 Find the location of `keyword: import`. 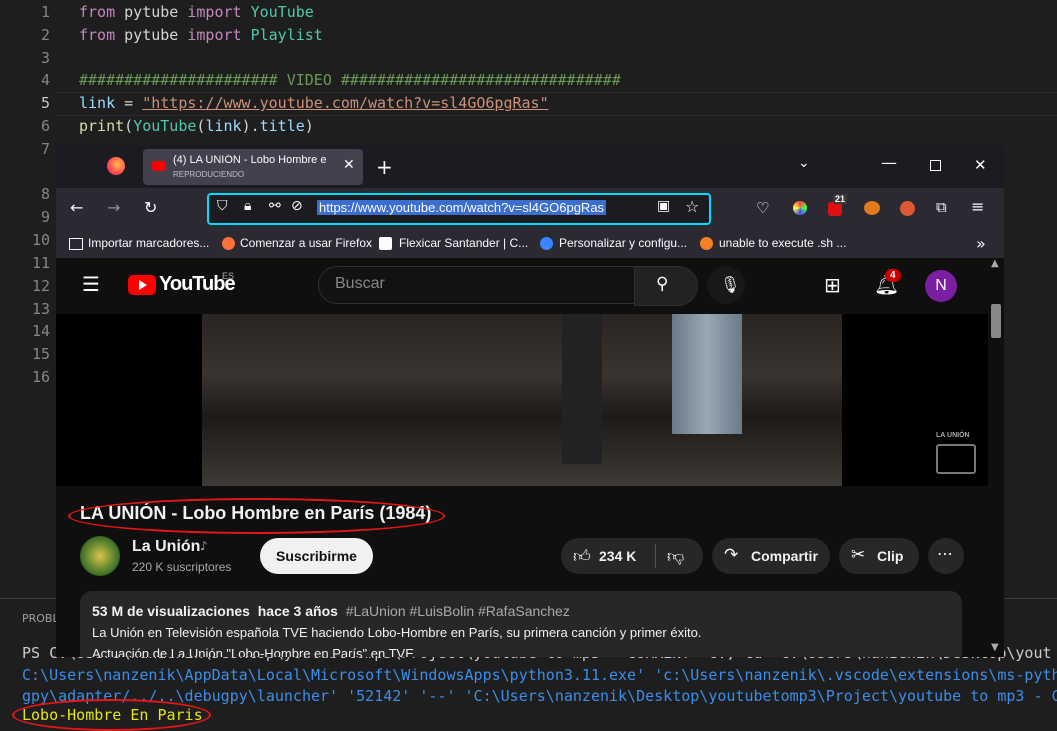

keyword: import is located at coordinates (214, 35).